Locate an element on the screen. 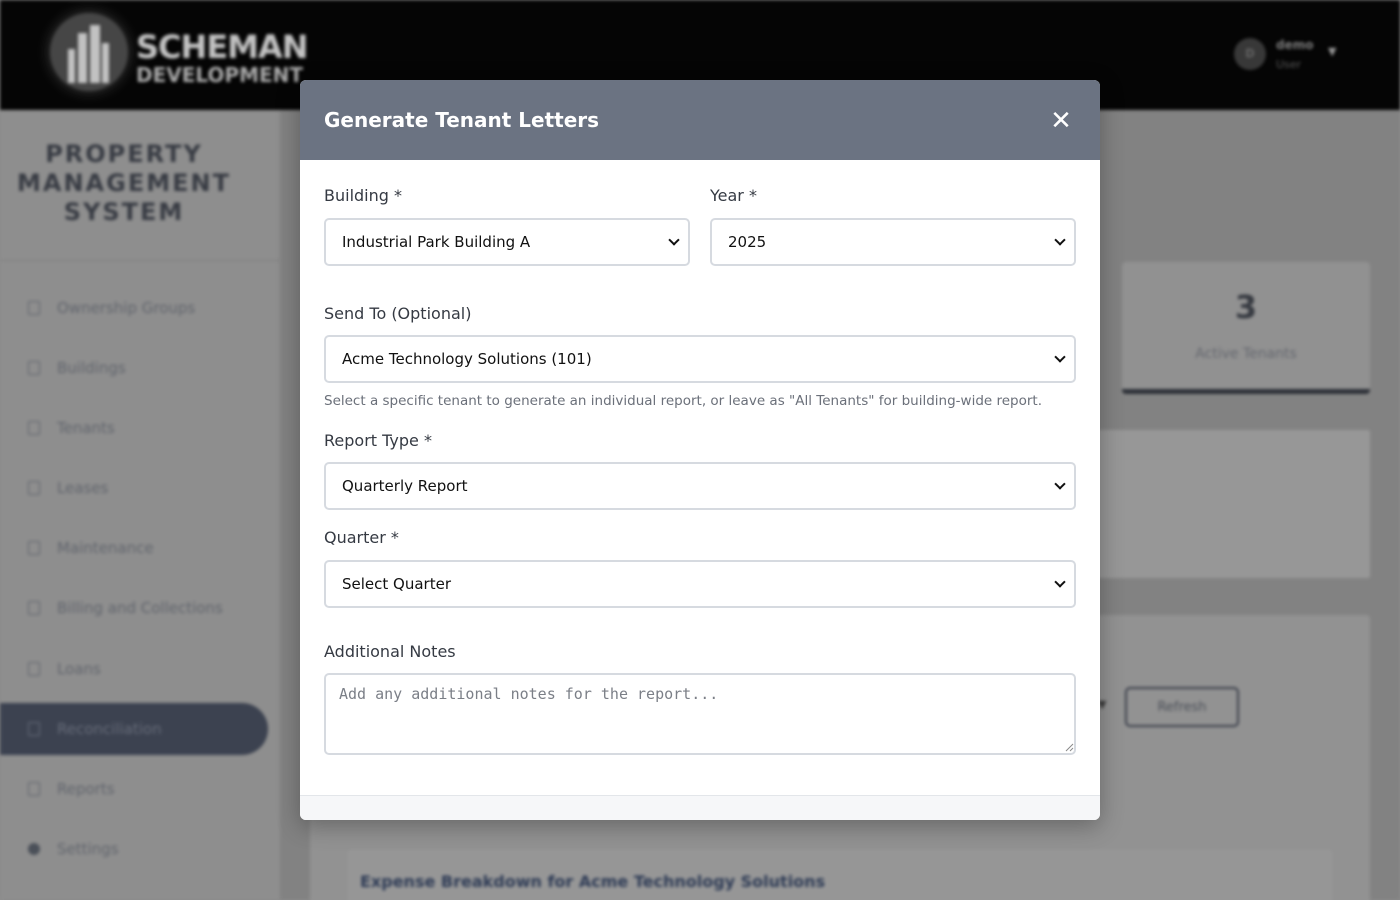 This screenshot has width=1400, height=900. year-select: 2025 is located at coordinates (893, 242).